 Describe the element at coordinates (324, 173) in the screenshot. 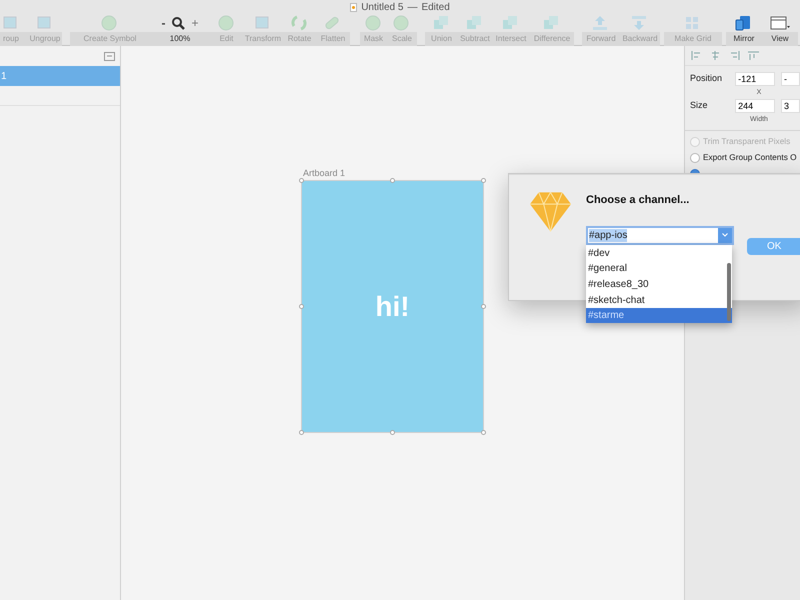

I see `artboard-name: Artboard 1` at that location.